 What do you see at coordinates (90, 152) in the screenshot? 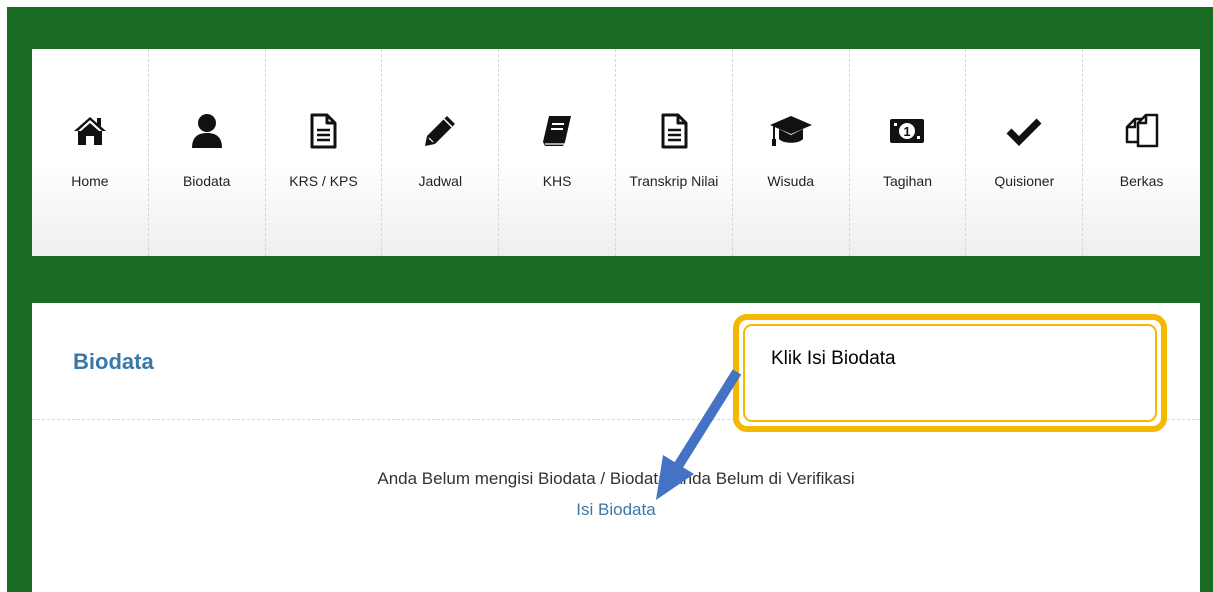
I see `nav-item-home: Home` at bounding box center [90, 152].